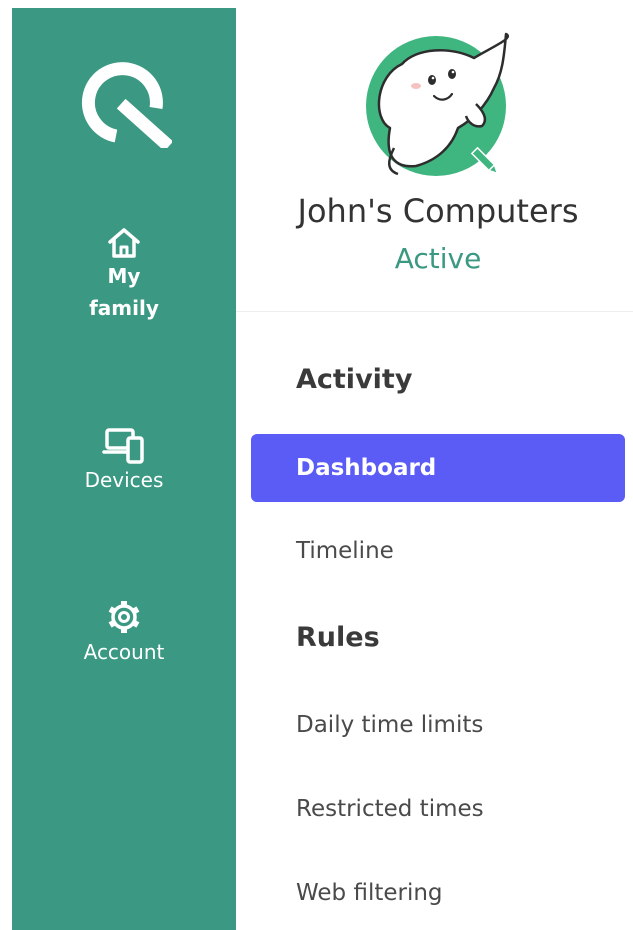  Describe the element at coordinates (389, 725) in the screenshot. I see `menu-item-daily-time-limits: Daily time limits` at that location.